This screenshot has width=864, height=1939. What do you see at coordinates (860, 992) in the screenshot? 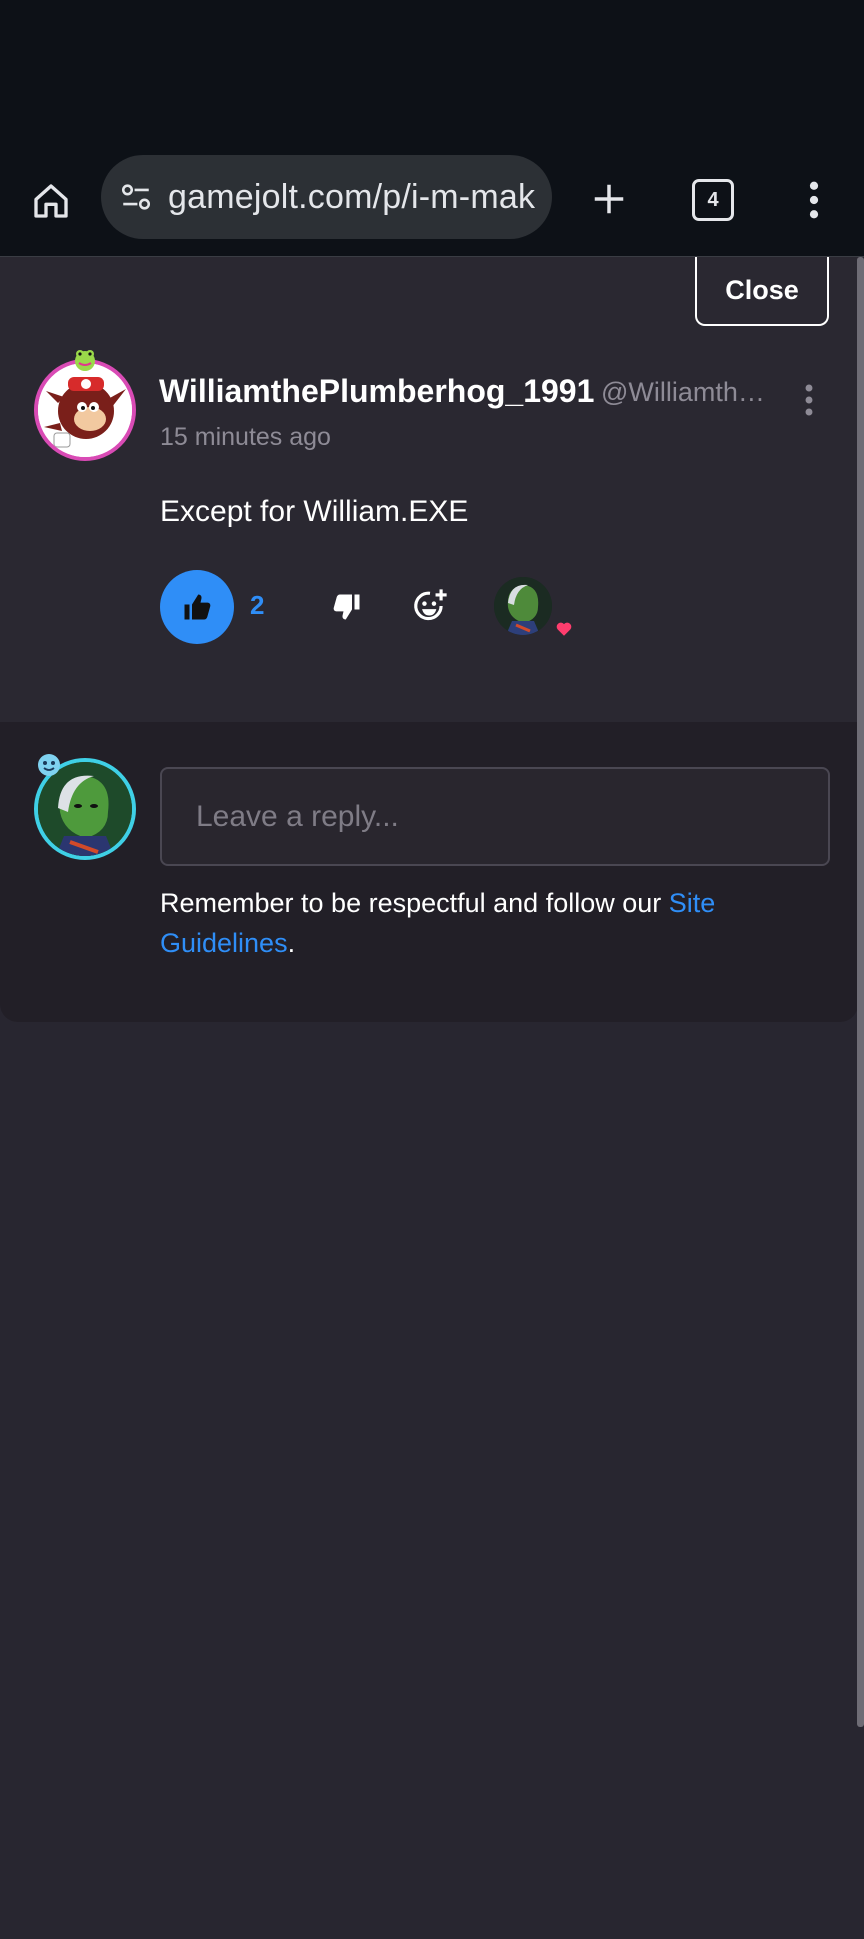
I see `scrollbar` at bounding box center [860, 992].